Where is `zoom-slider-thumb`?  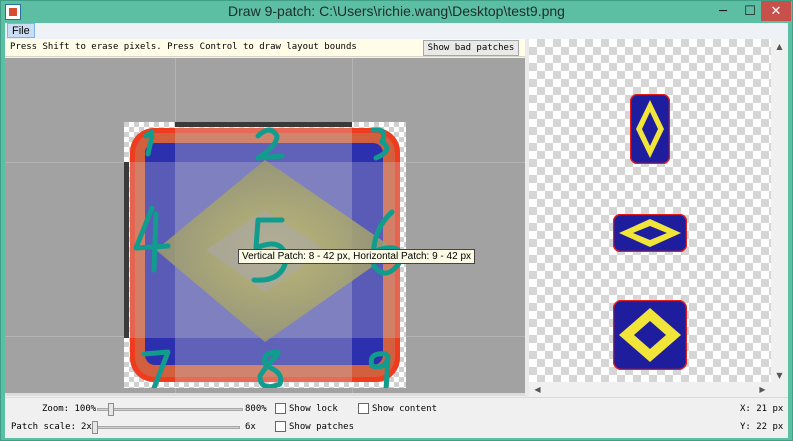 zoom-slider-thumb is located at coordinates (111, 409).